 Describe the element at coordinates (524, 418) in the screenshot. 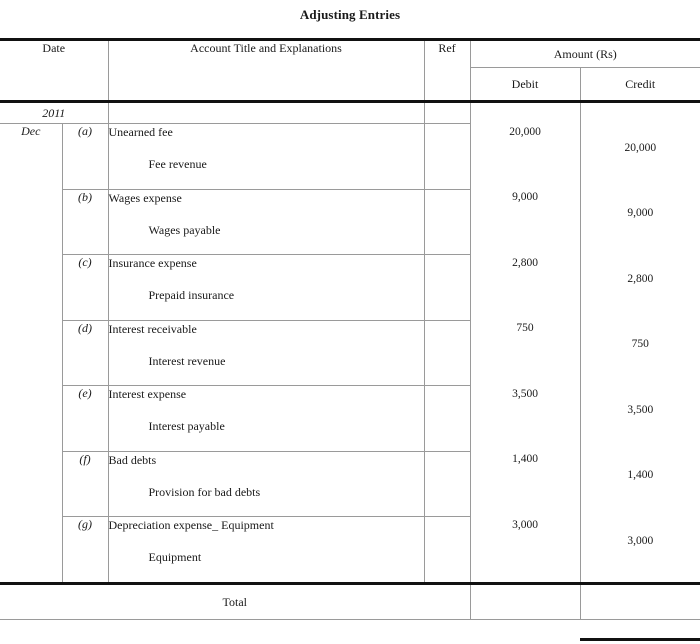

I see `entry-debit-amount: 3,500` at that location.